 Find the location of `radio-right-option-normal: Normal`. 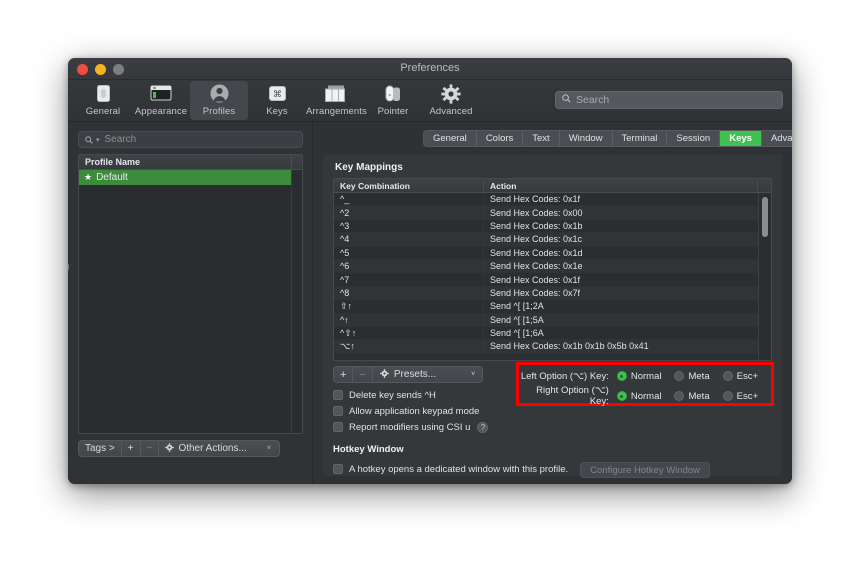

radio-right-option-normal: Normal is located at coordinates (638, 396).